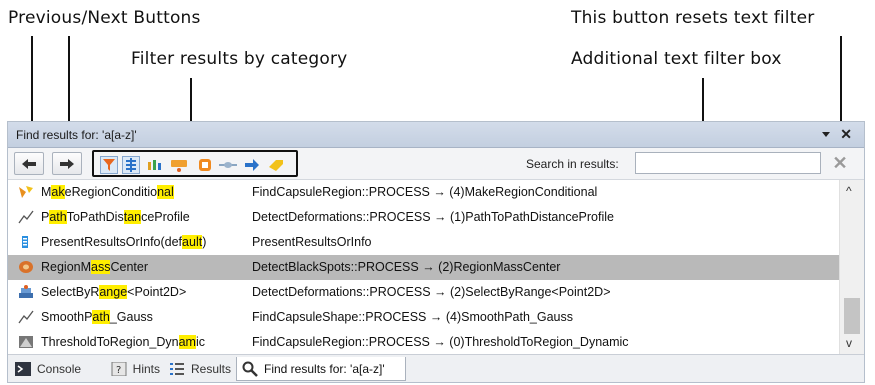 The width and height of the screenshot is (875, 385). Describe the element at coordinates (23, 369) in the screenshot. I see `console-icon` at that location.